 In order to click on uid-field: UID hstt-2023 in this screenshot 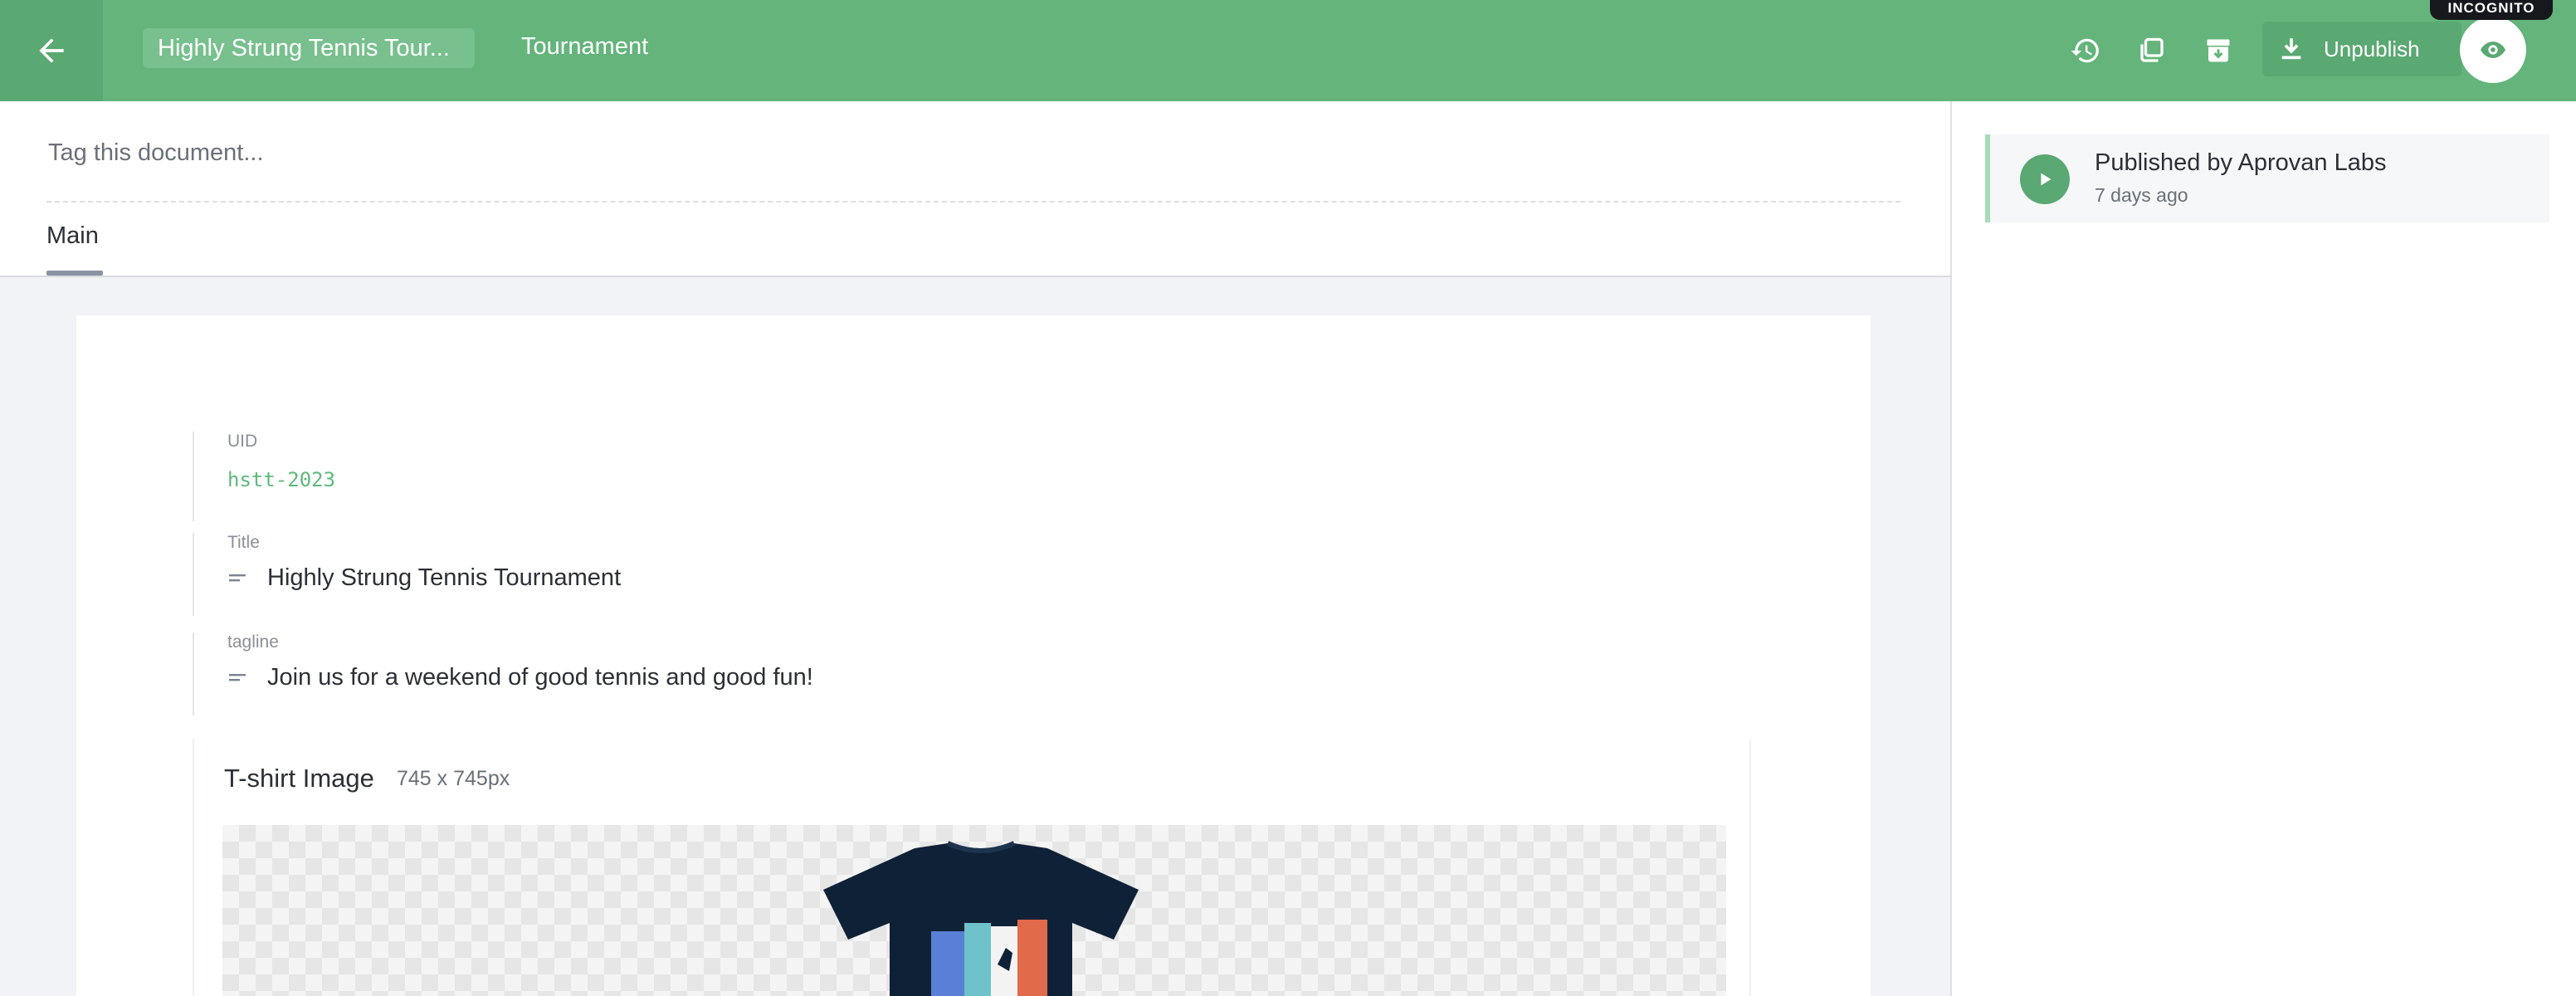, I will do `click(264, 476)`.